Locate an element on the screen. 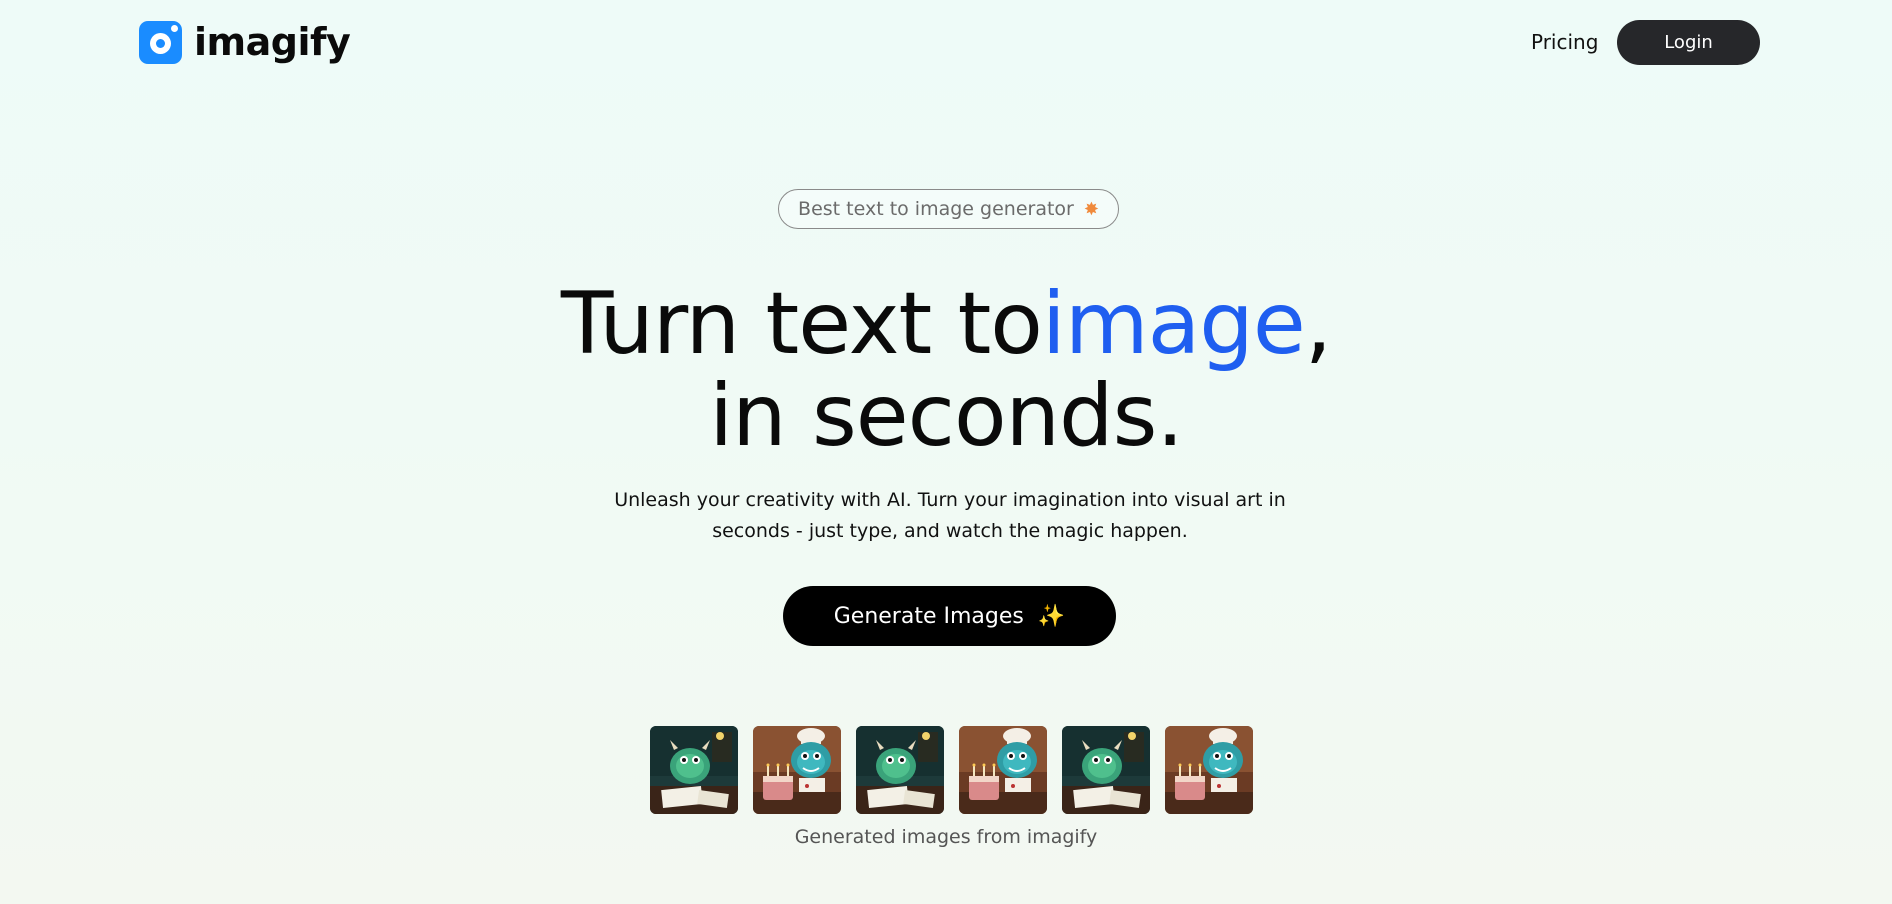 The width and height of the screenshot is (1892, 904). logo-link: imagify is located at coordinates (245, 42).